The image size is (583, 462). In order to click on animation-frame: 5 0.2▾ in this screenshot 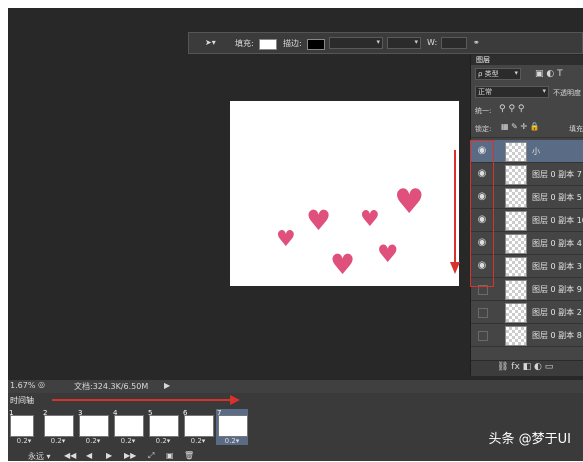, I will do `click(163, 427)`.